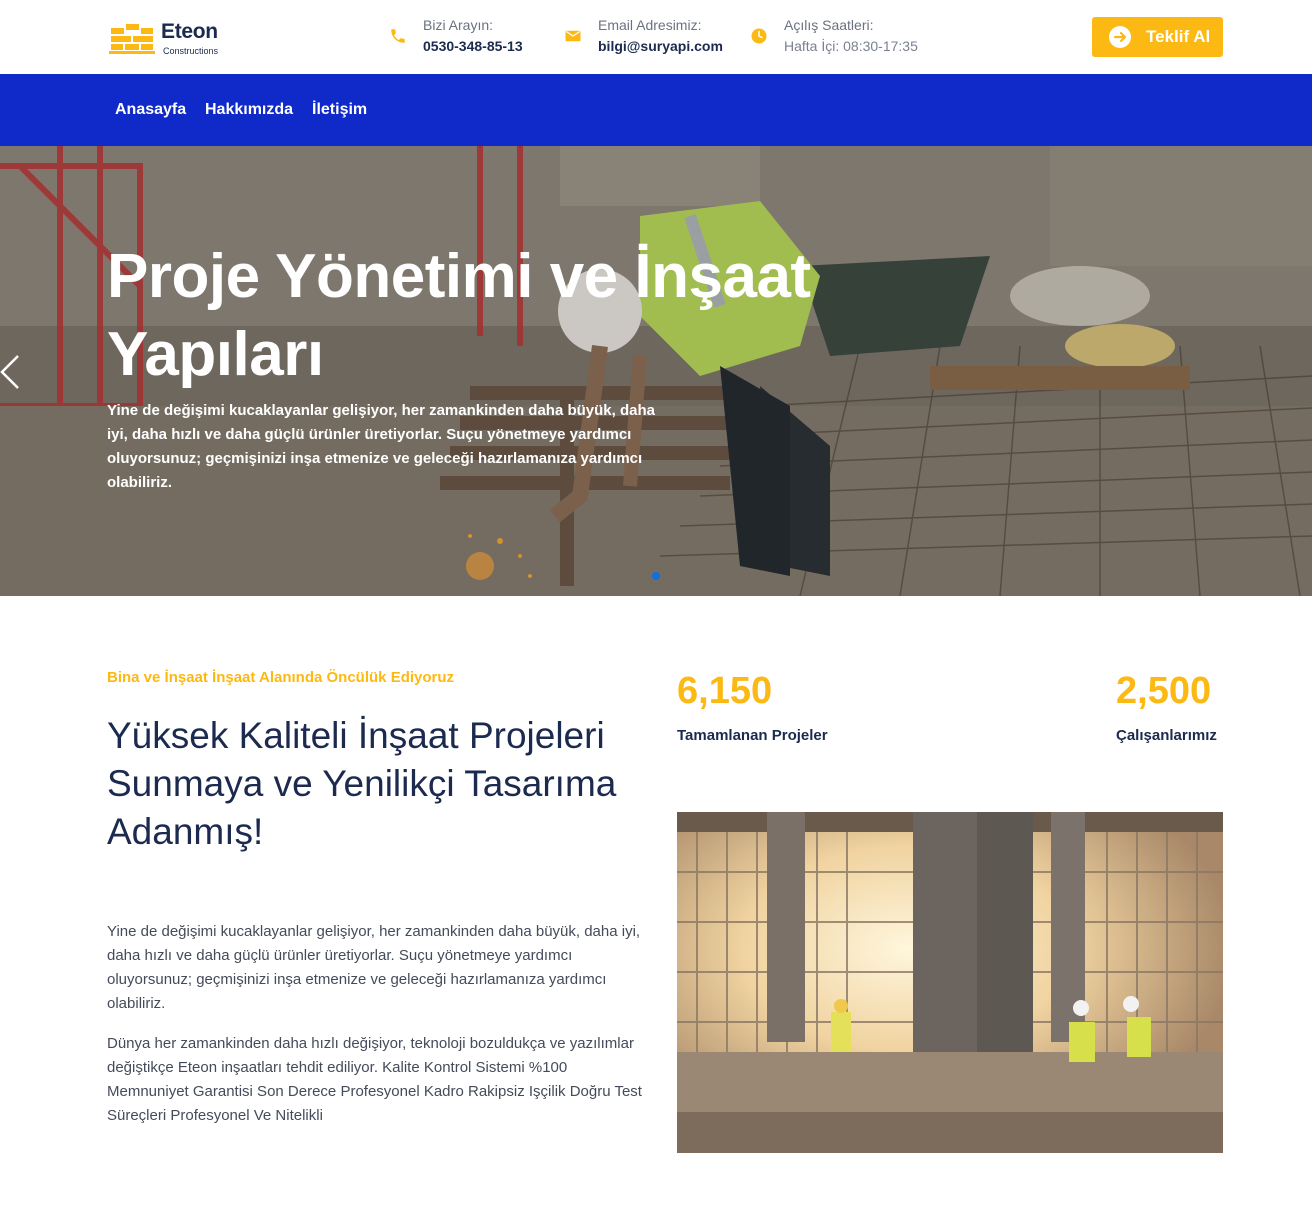 This screenshot has width=1312, height=1232. I want to click on slider-dot, so click(656, 576).